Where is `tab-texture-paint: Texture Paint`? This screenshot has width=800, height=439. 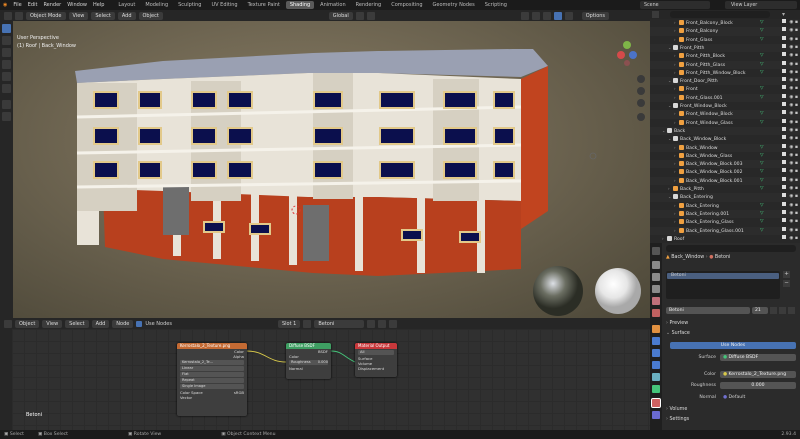
tab-texture-paint: Texture Paint is located at coordinates (264, 5).